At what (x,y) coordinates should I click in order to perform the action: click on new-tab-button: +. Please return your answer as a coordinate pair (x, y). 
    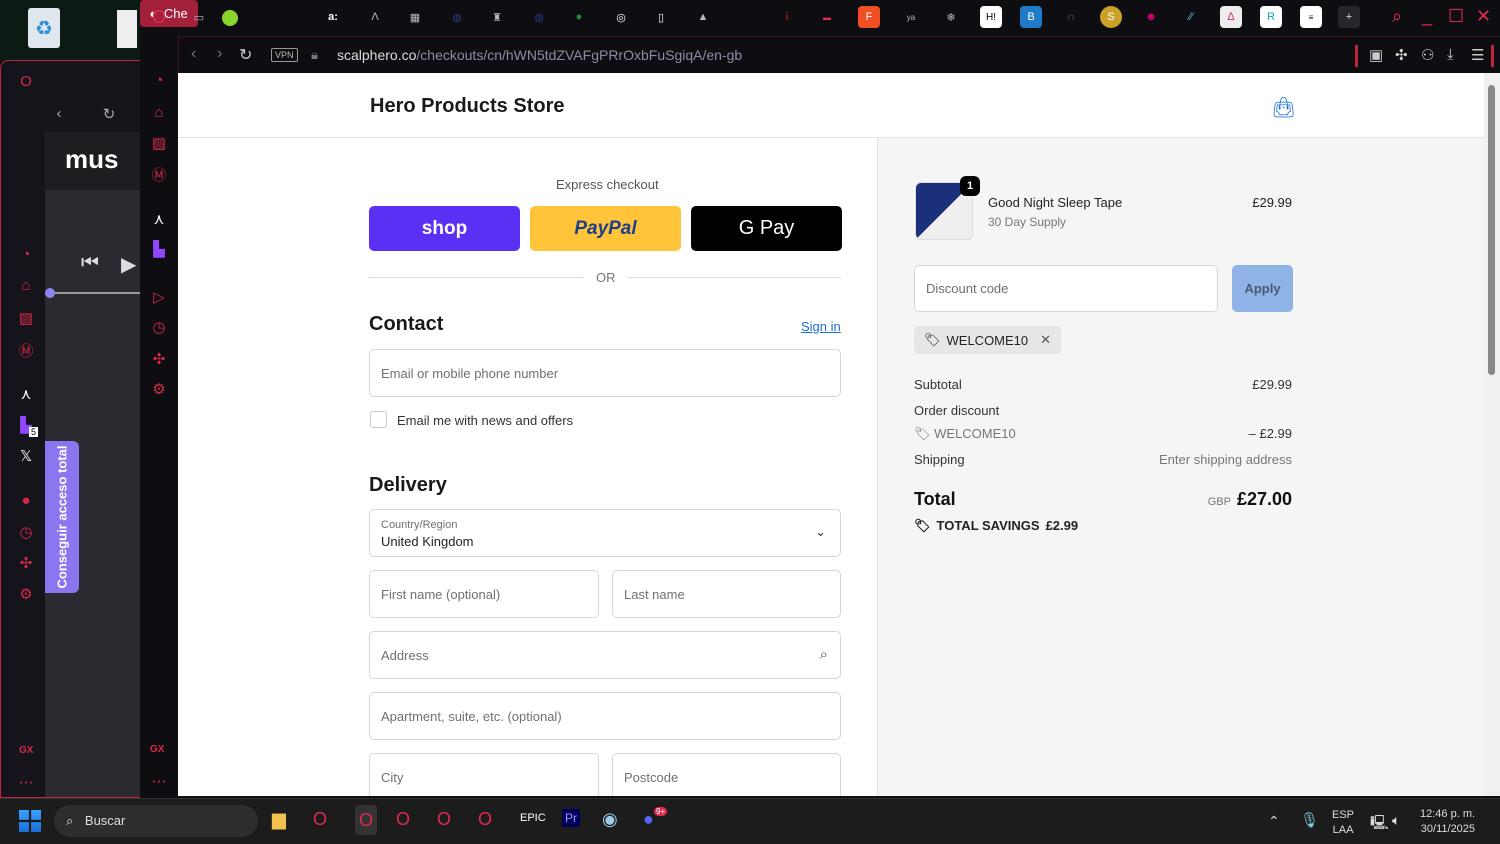
    Looking at the image, I should click on (1349, 17).